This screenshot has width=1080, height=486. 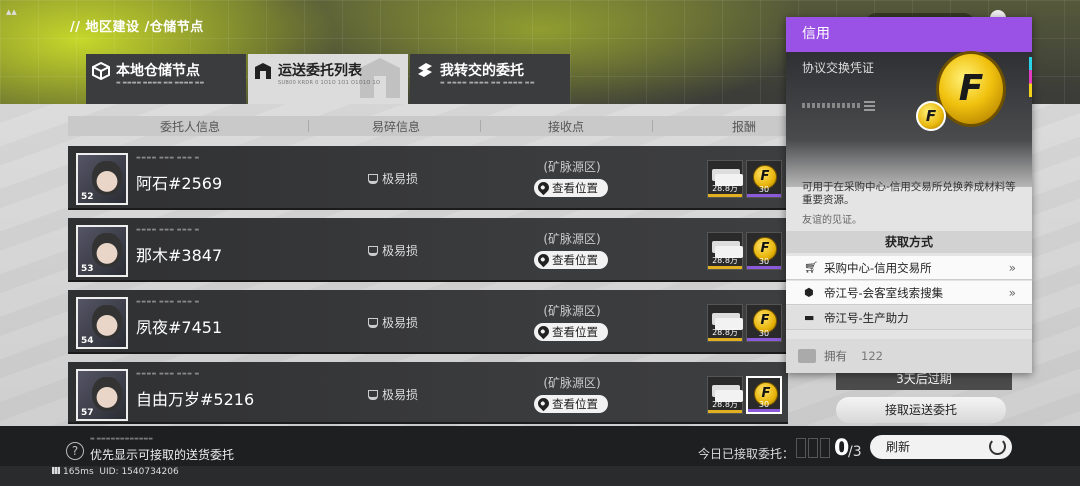 I want to click on avatar: 52, so click(x=102, y=179).